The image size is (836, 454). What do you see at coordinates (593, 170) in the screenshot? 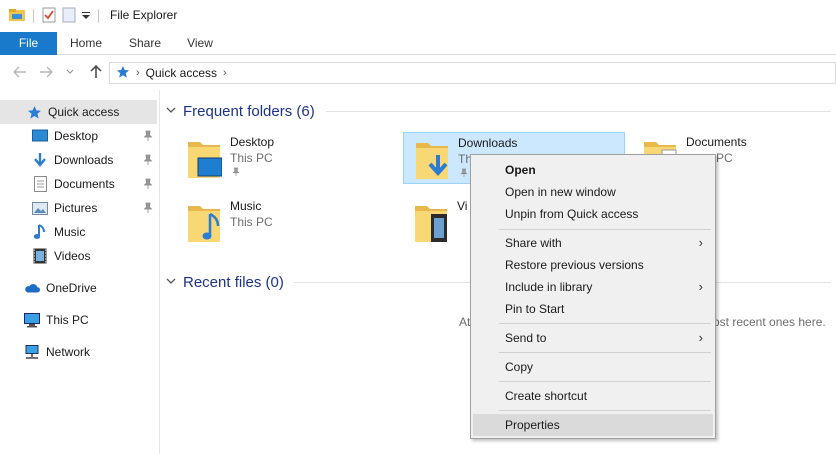
I see `menu-item-open: Open` at bounding box center [593, 170].